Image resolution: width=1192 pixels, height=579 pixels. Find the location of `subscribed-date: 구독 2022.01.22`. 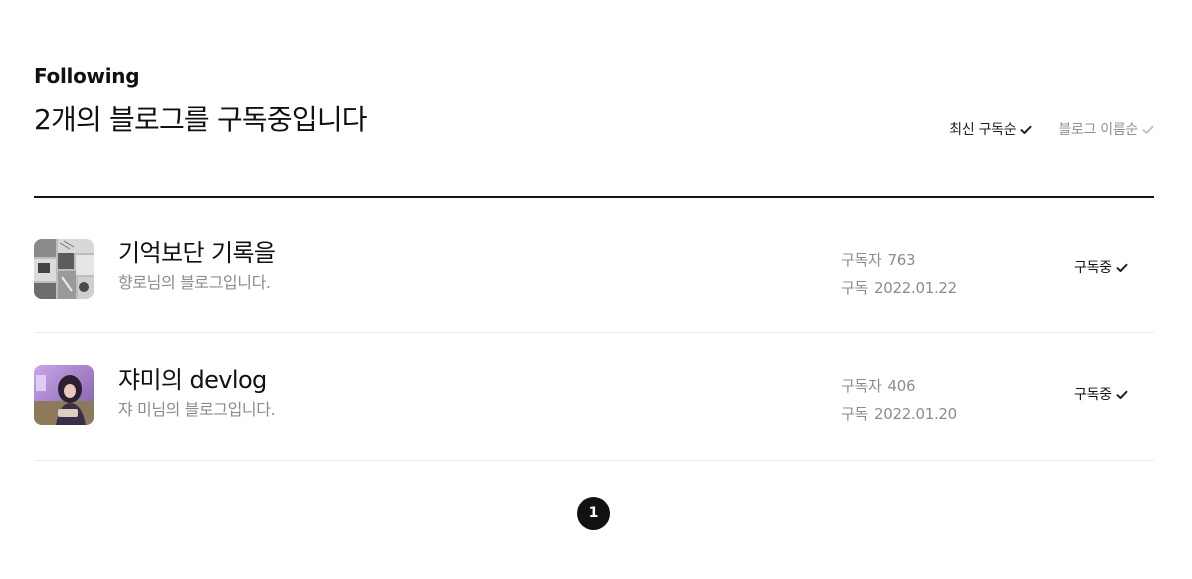

subscribed-date: 구독 2022.01.22 is located at coordinates (899, 288).